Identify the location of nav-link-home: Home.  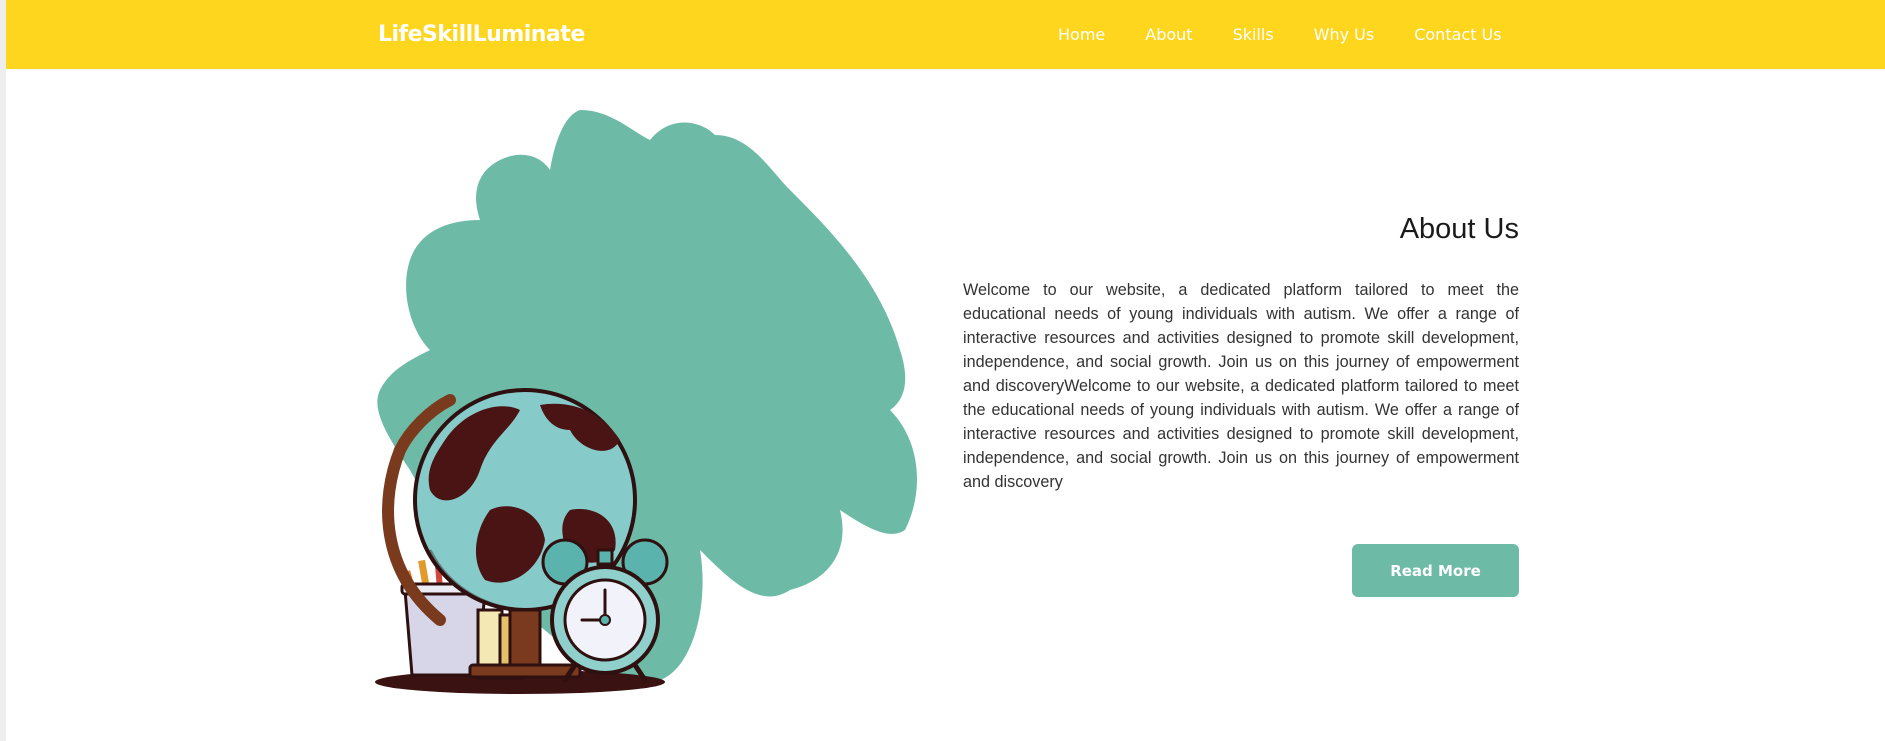
(1081, 34).